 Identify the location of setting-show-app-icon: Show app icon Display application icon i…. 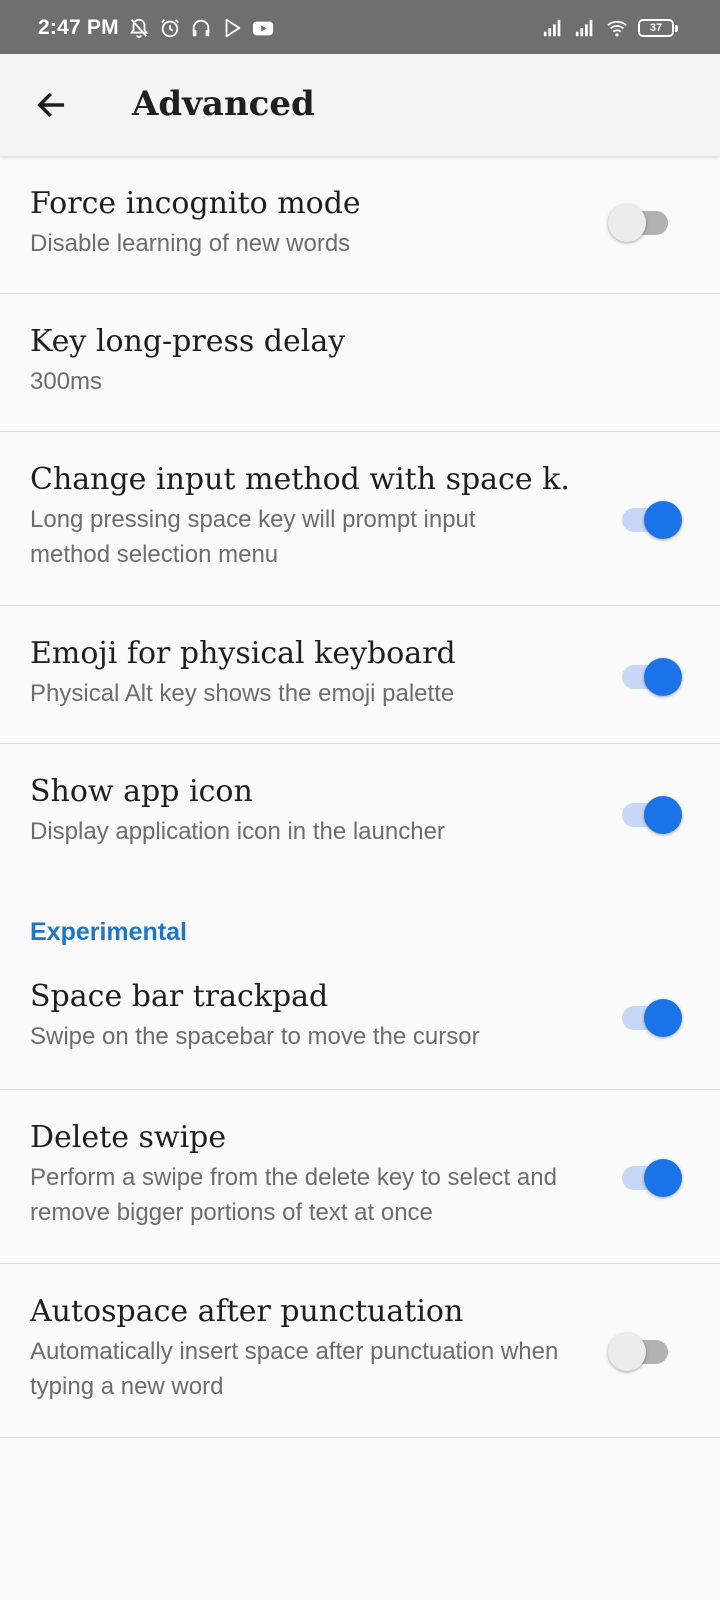
(360, 813).